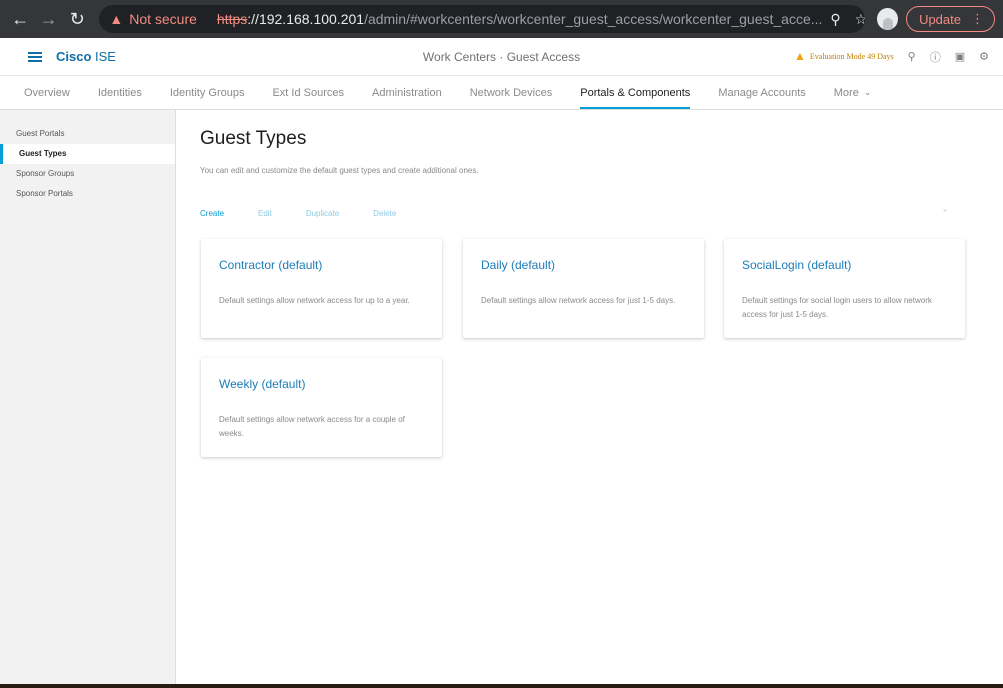  Describe the element at coordinates (77, 19) in the screenshot. I see `reload-icon: ↻` at that location.